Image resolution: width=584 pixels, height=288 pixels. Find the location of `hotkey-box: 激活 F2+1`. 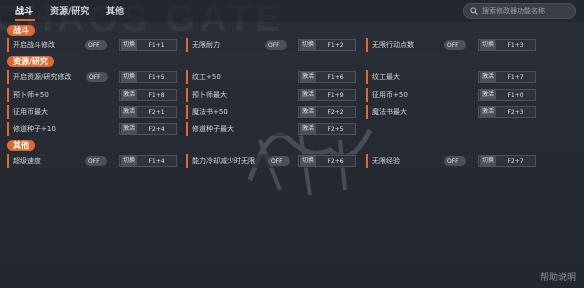

hotkey-box: 激活 F2+1 is located at coordinates (148, 112).